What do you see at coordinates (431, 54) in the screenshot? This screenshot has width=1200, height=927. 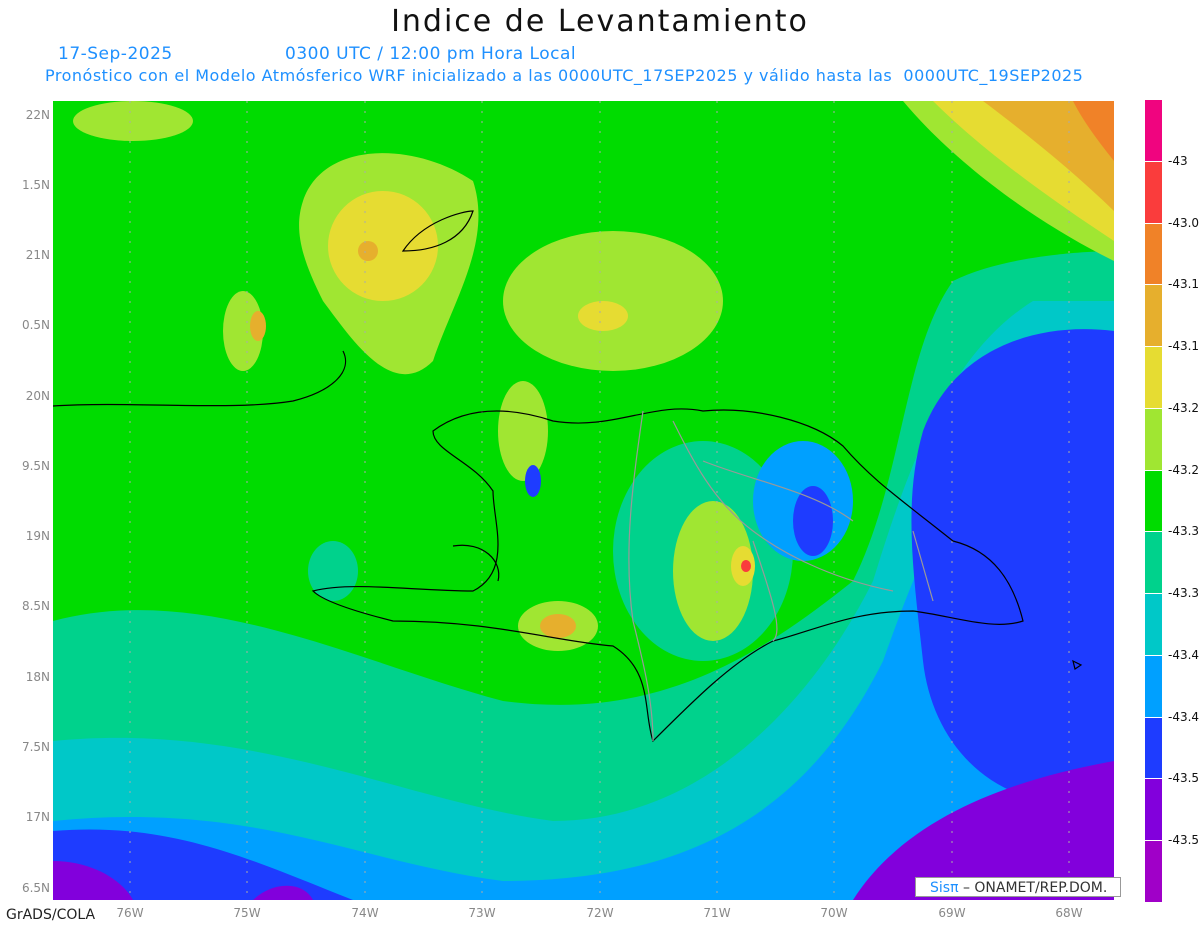 I see `time-label: 0300 UTC / 12:00 pm Hora Local` at bounding box center [431, 54].